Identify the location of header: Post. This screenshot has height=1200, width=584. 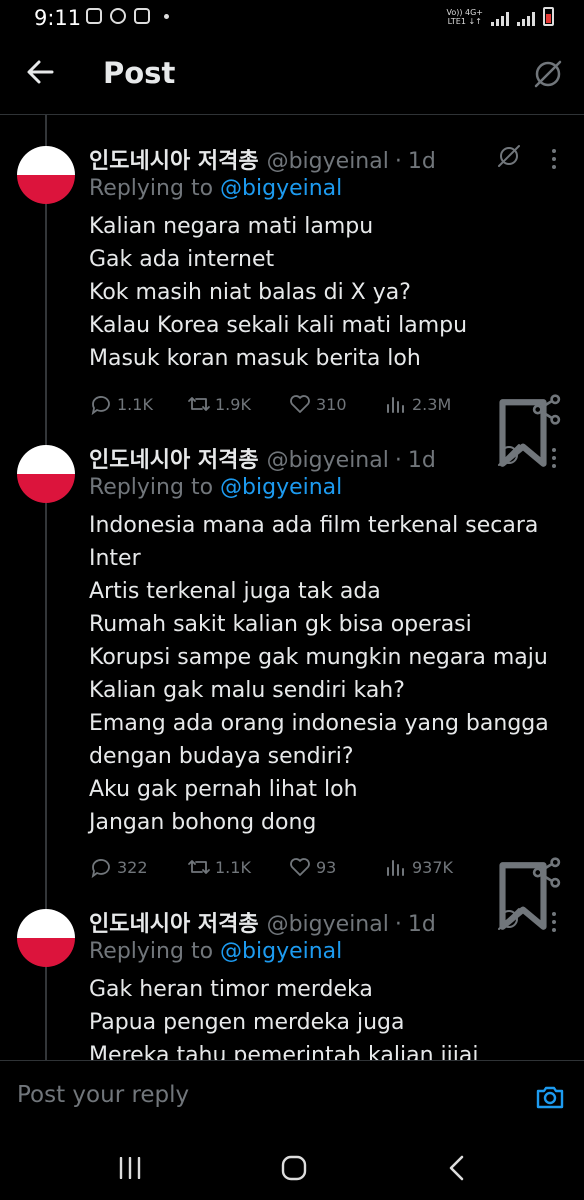
(292, 75).